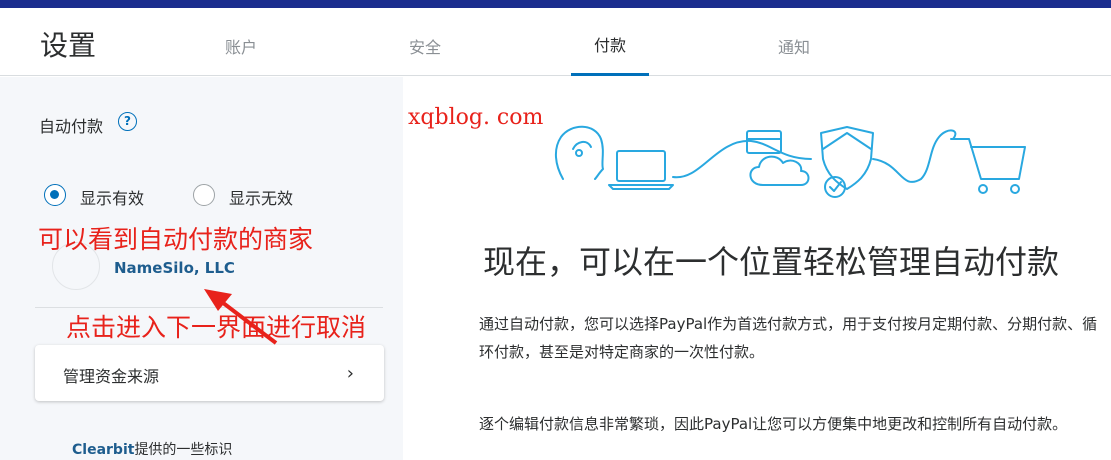 The width and height of the screenshot is (1111, 460). Describe the element at coordinates (55, 195) in the screenshot. I see `show-active-radio` at that location.